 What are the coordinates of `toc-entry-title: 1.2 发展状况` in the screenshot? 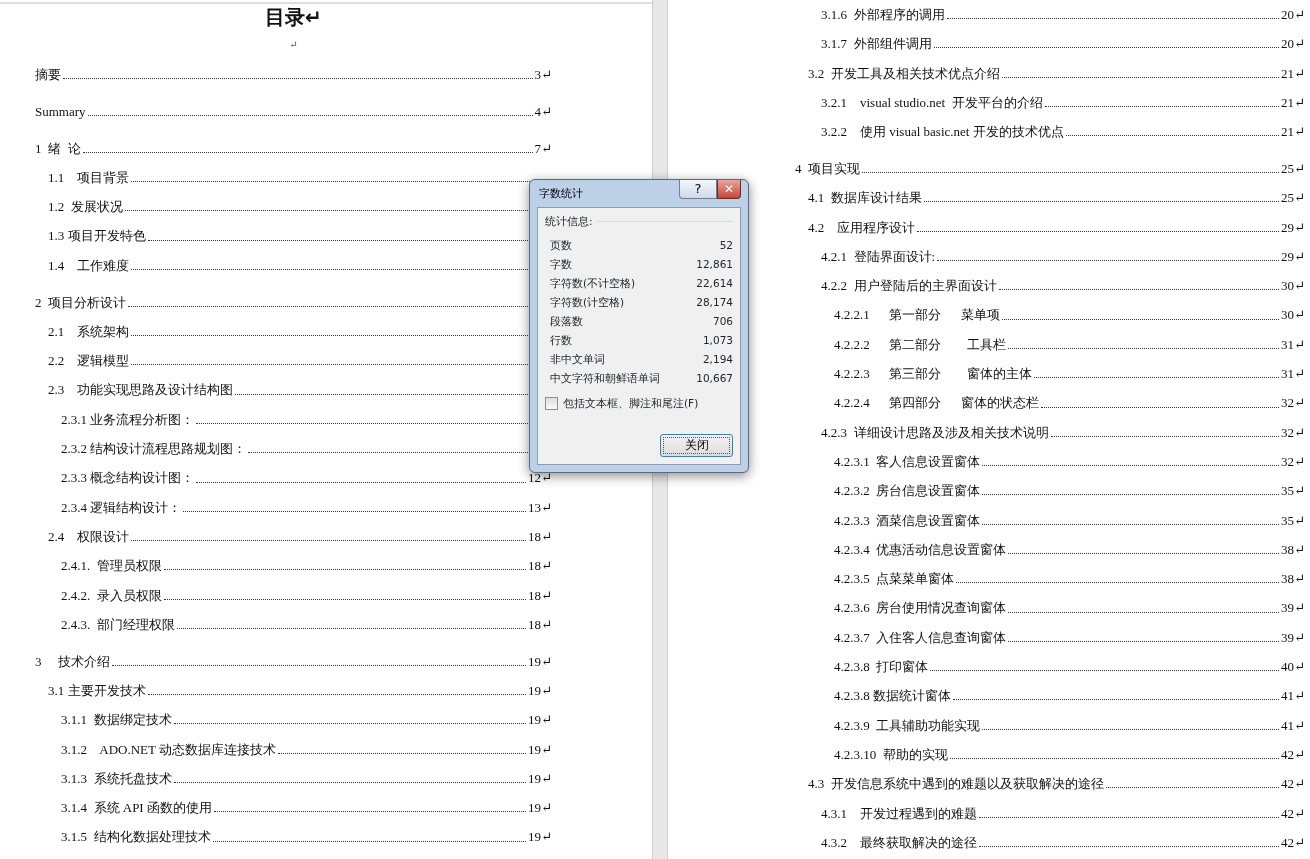 It's located at (85, 207).